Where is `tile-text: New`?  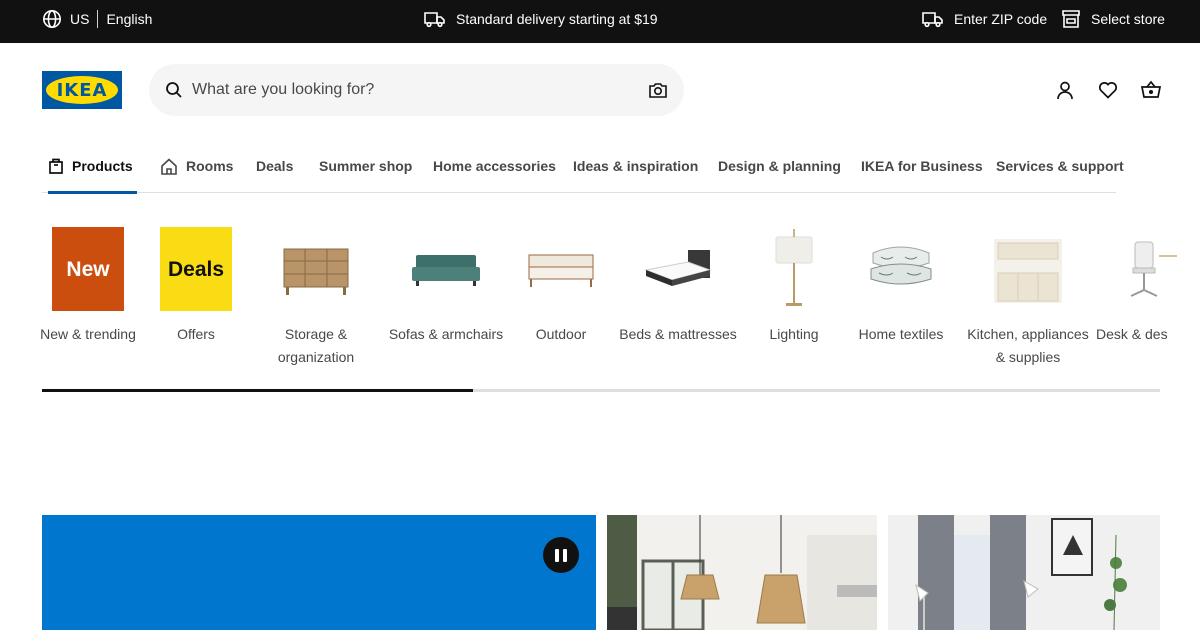
tile-text: New is located at coordinates (88, 269).